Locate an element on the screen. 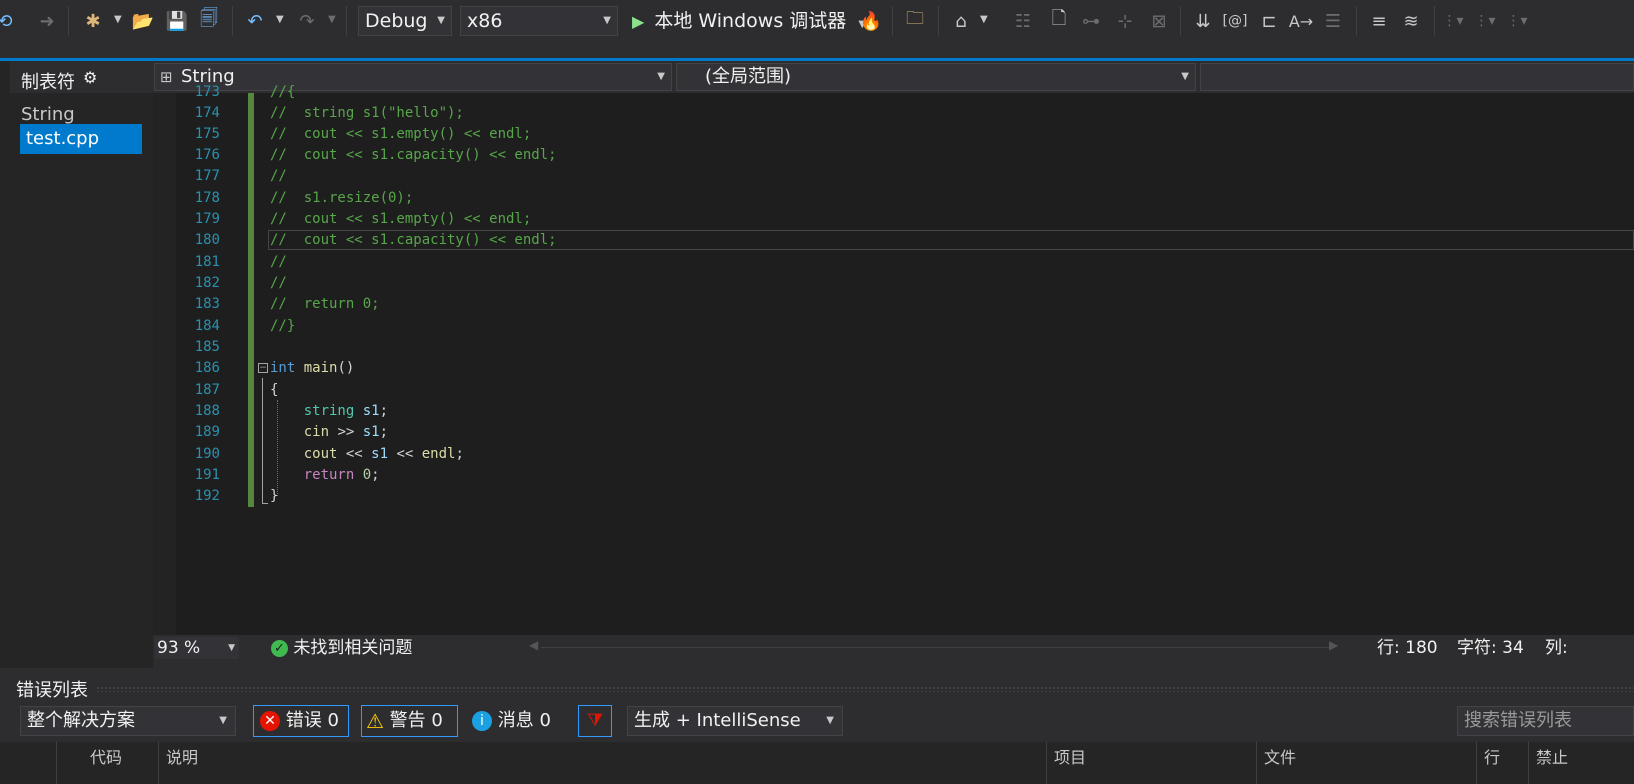 The width and height of the screenshot is (1634, 784). zoom-dropdown: 93 % ▼ is located at coordinates (197, 648).